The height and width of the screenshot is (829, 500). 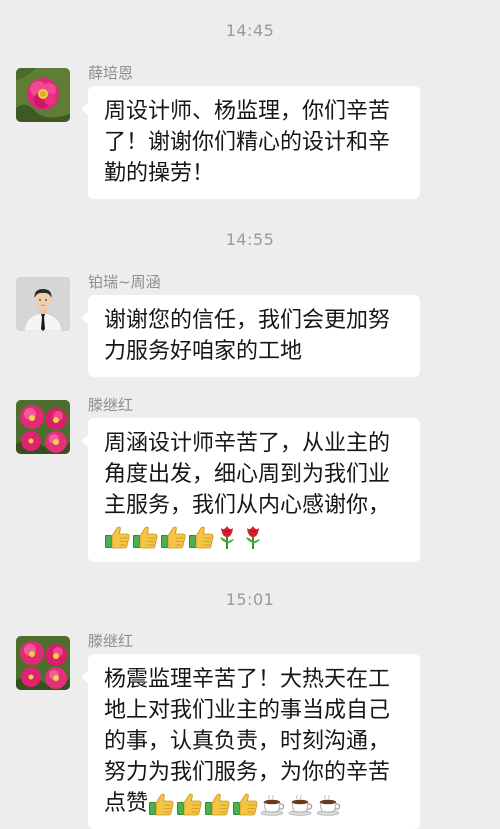 I want to click on message-bubble: 谢谢您的信任，我们会更加努力服务好咱家的工地, so click(x=250, y=336).